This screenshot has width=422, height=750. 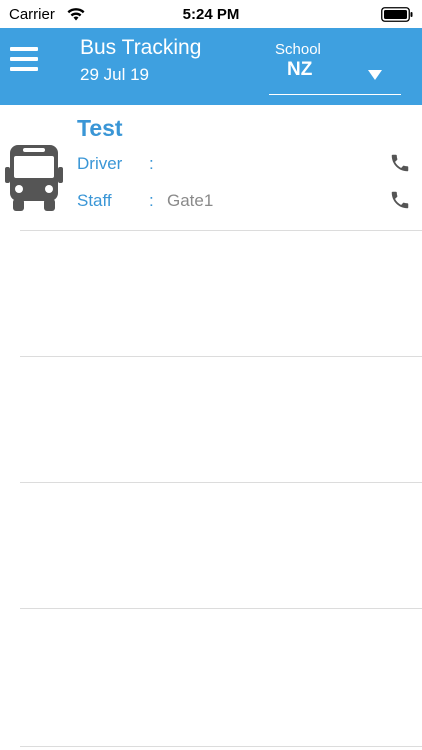 What do you see at coordinates (211, 66) in the screenshot?
I see `app-header: Bus Tracking 29 Jul 19 School NZ` at bounding box center [211, 66].